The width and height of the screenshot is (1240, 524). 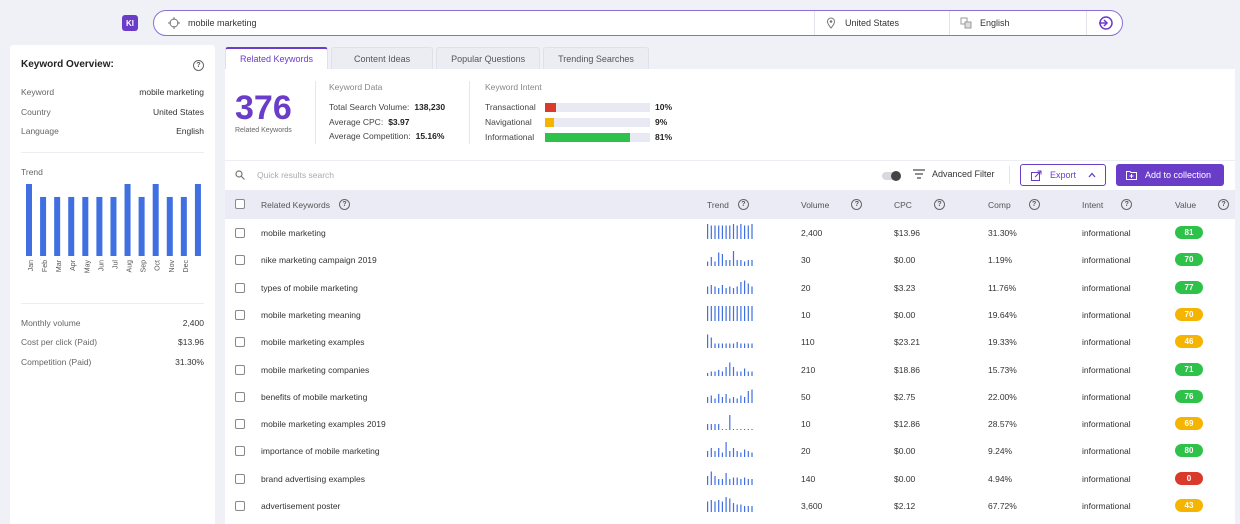 I want to click on quick-search-input, so click(x=357, y=175).